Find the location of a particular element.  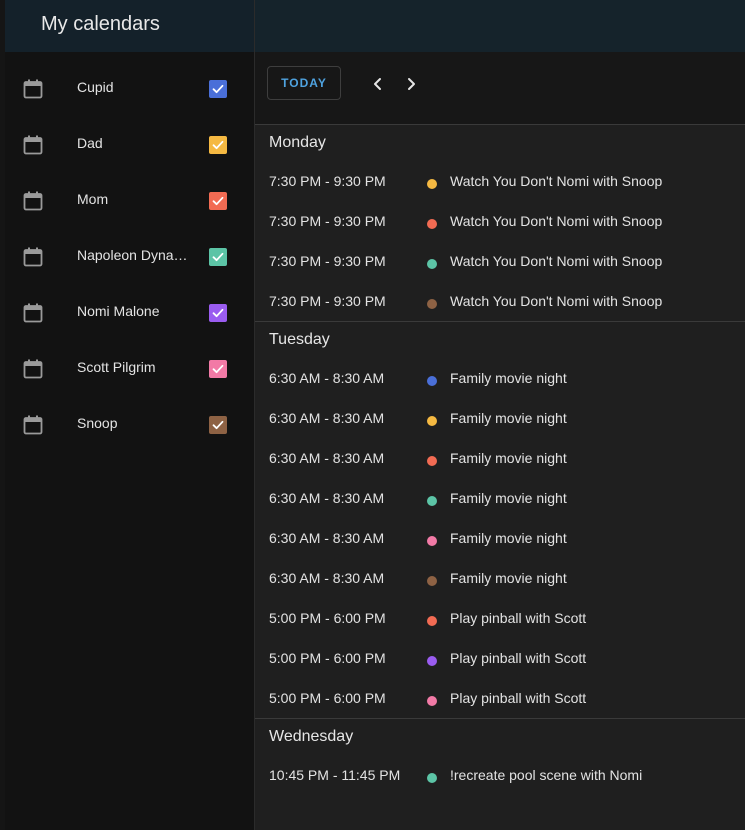

calendar-name: Cupid is located at coordinates (95, 87).